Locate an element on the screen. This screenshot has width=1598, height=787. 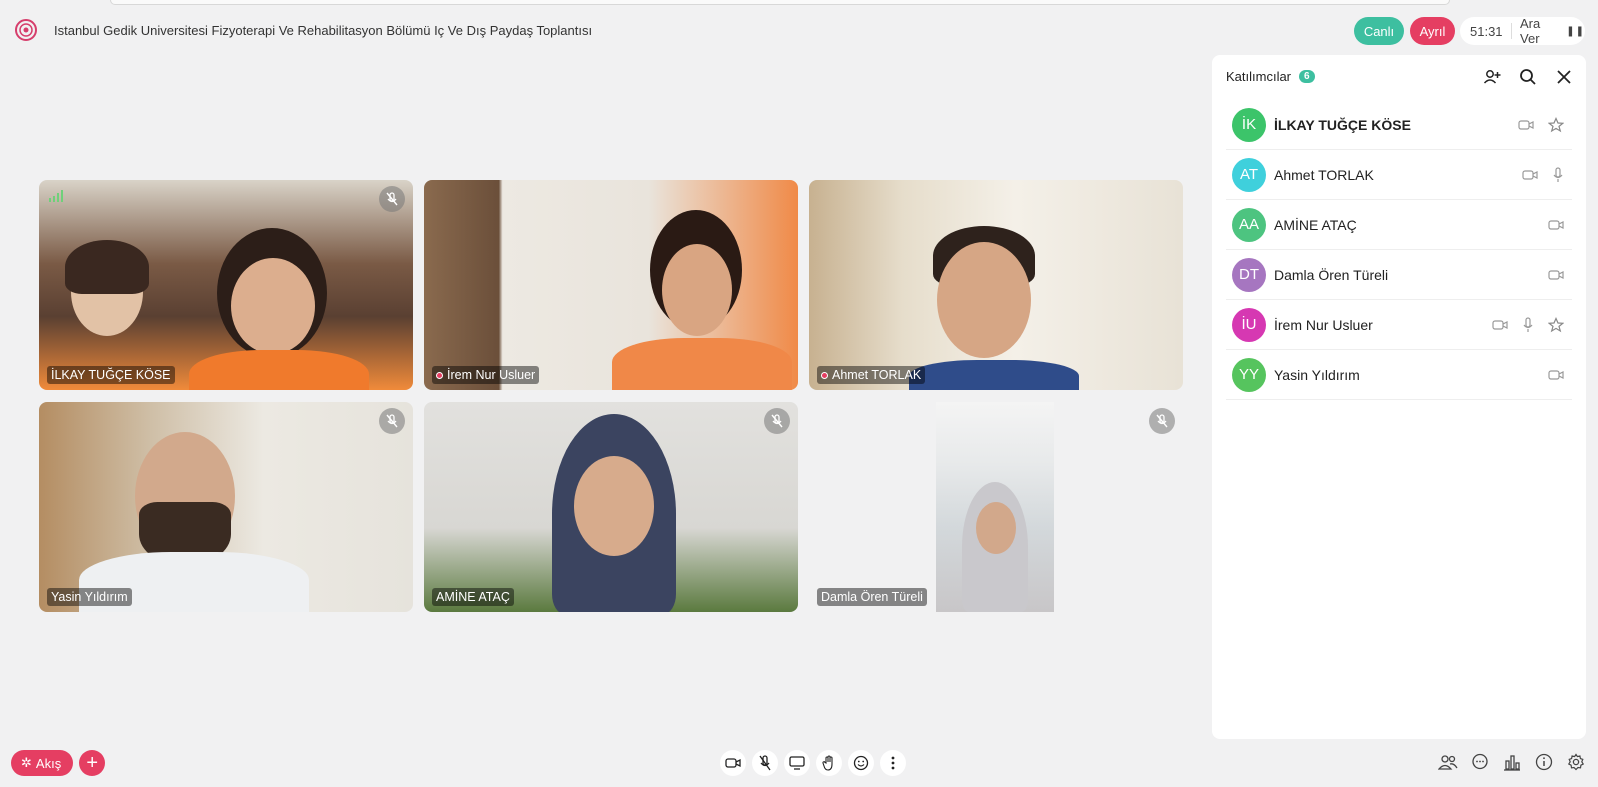
avatar: İK is located at coordinates (1249, 124).